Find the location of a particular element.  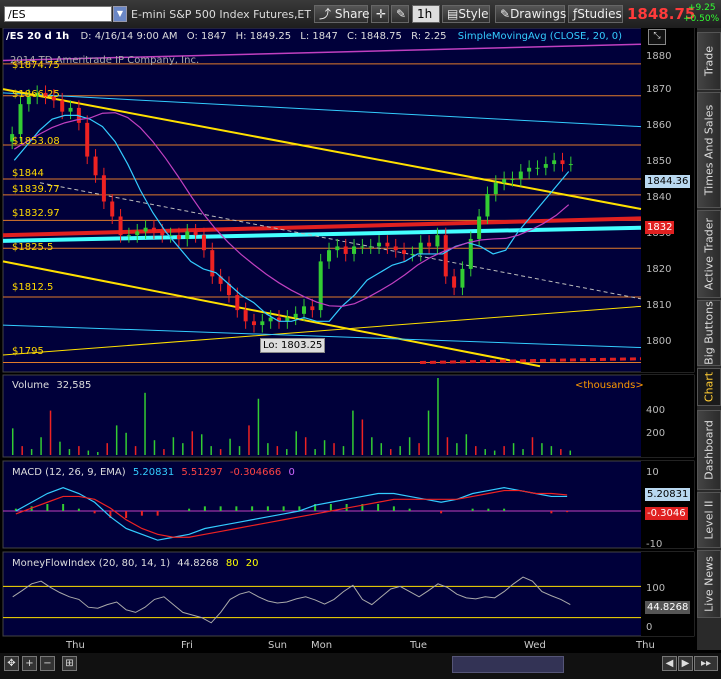

tab-chart: Chart is located at coordinates (709, 387).